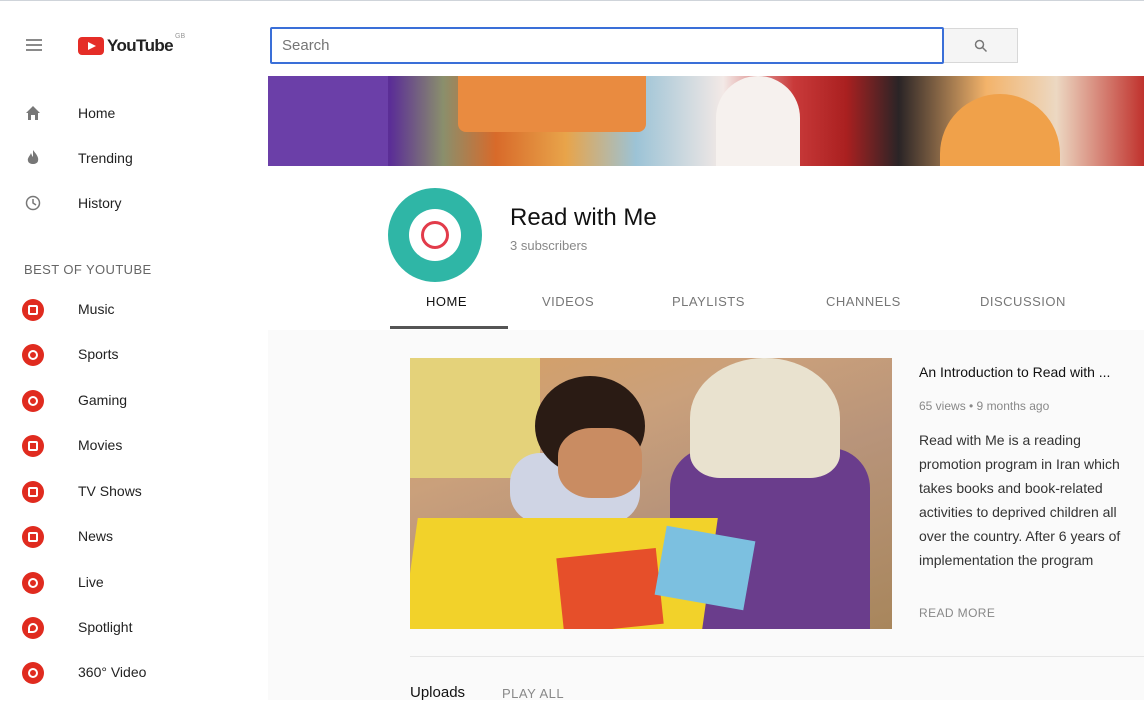  What do you see at coordinates (33, 401) in the screenshot?
I see `gaming-icon` at bounding box center [33, 401].